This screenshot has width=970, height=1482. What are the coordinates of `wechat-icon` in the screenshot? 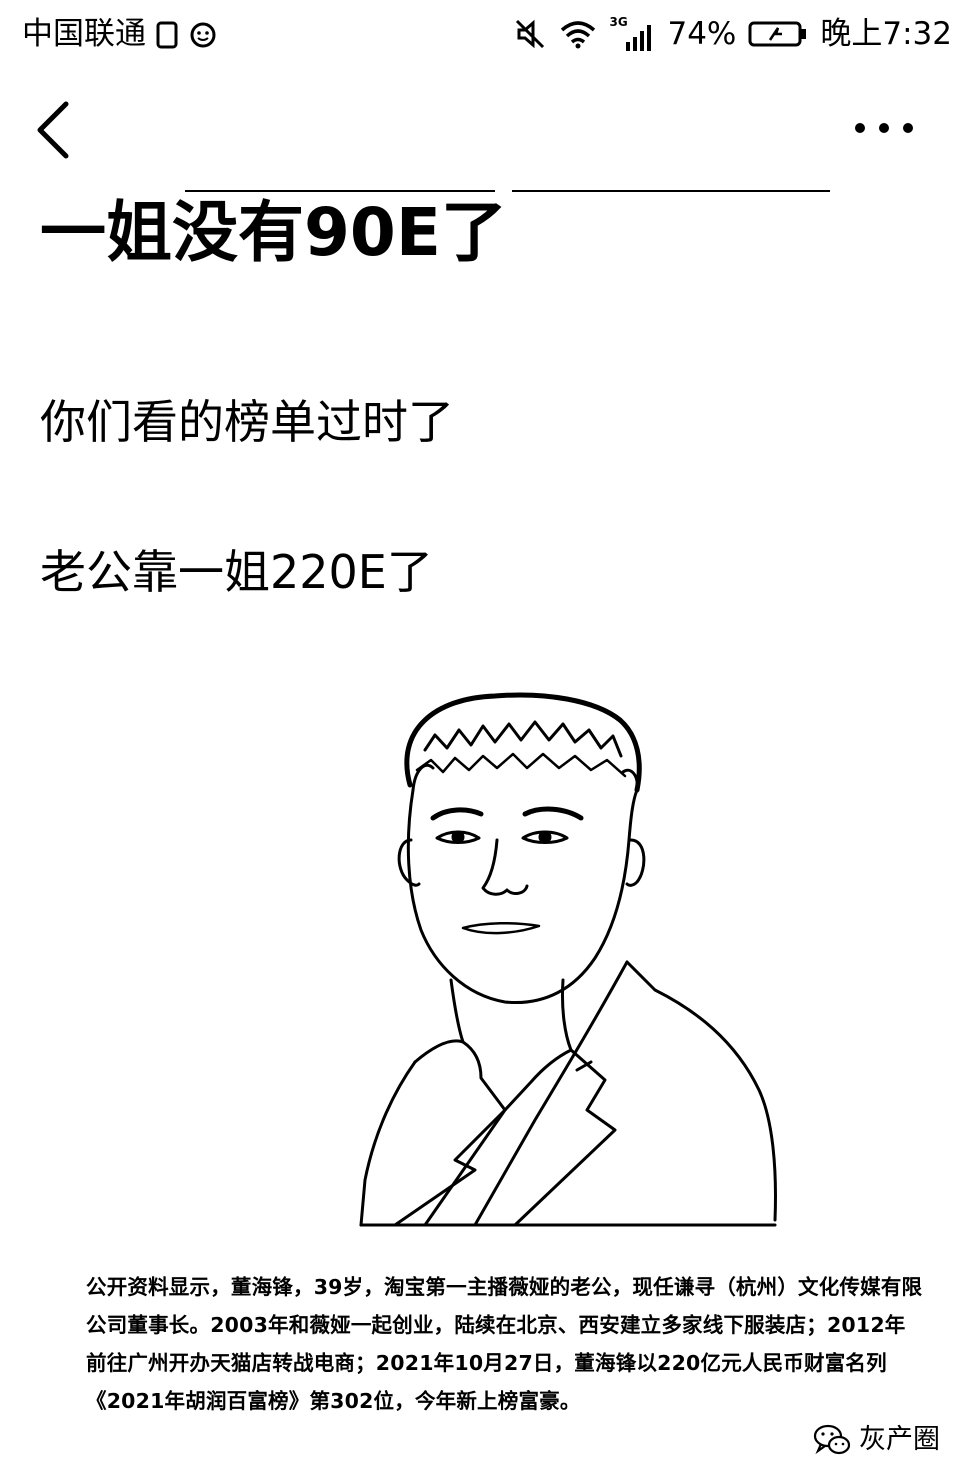 It's located at (832, 1439).